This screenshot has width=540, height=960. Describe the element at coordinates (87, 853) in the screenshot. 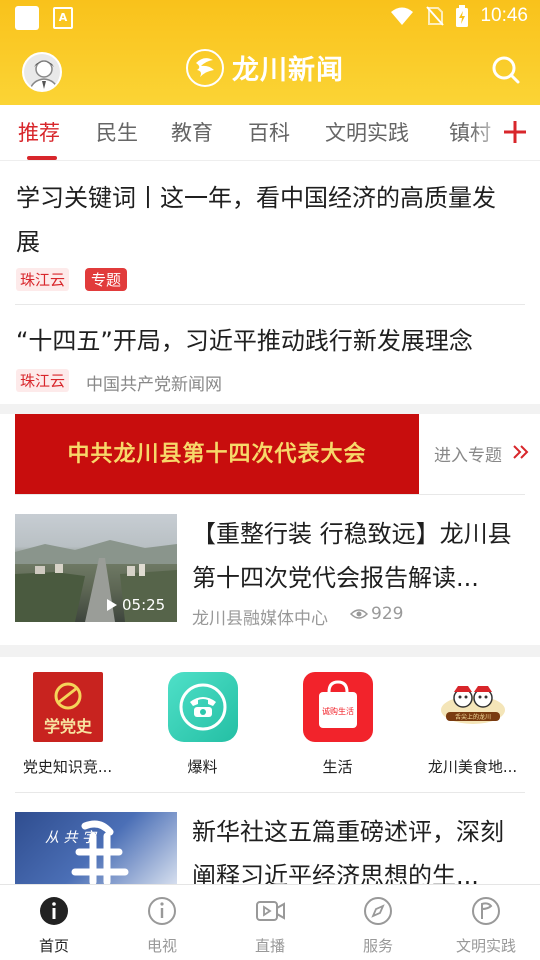

I see `calligraphy-image: 从 共 字` at that location.